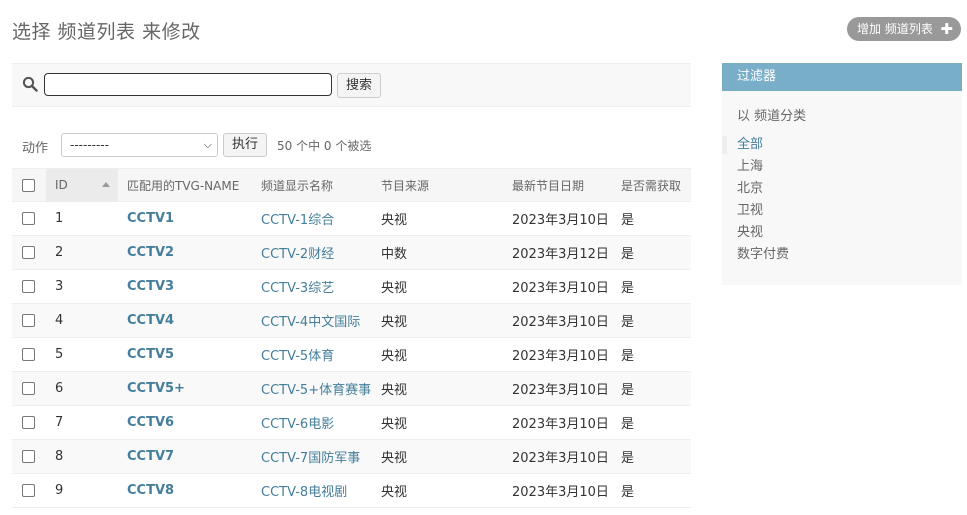 The height and width of the screenshot is (515, 967). Describe the element at coordinates (297, 424) in the screenshot. I see `display-name-link: CCTV-6电影` at that location.